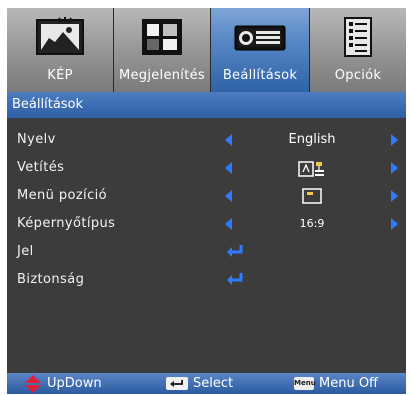 Image resolution: width=414 pixels, height=395 pixels. I want to click on row-language: Nyelv English, so click(206, 140).